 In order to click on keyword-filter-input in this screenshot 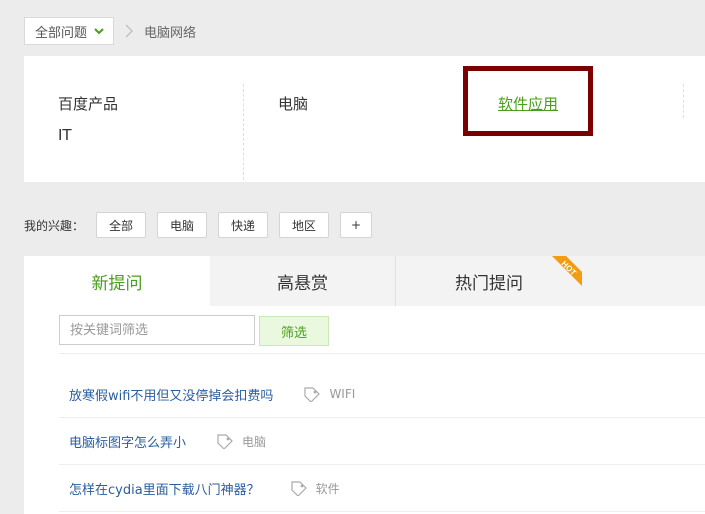, I will do `click(157, 330)`.